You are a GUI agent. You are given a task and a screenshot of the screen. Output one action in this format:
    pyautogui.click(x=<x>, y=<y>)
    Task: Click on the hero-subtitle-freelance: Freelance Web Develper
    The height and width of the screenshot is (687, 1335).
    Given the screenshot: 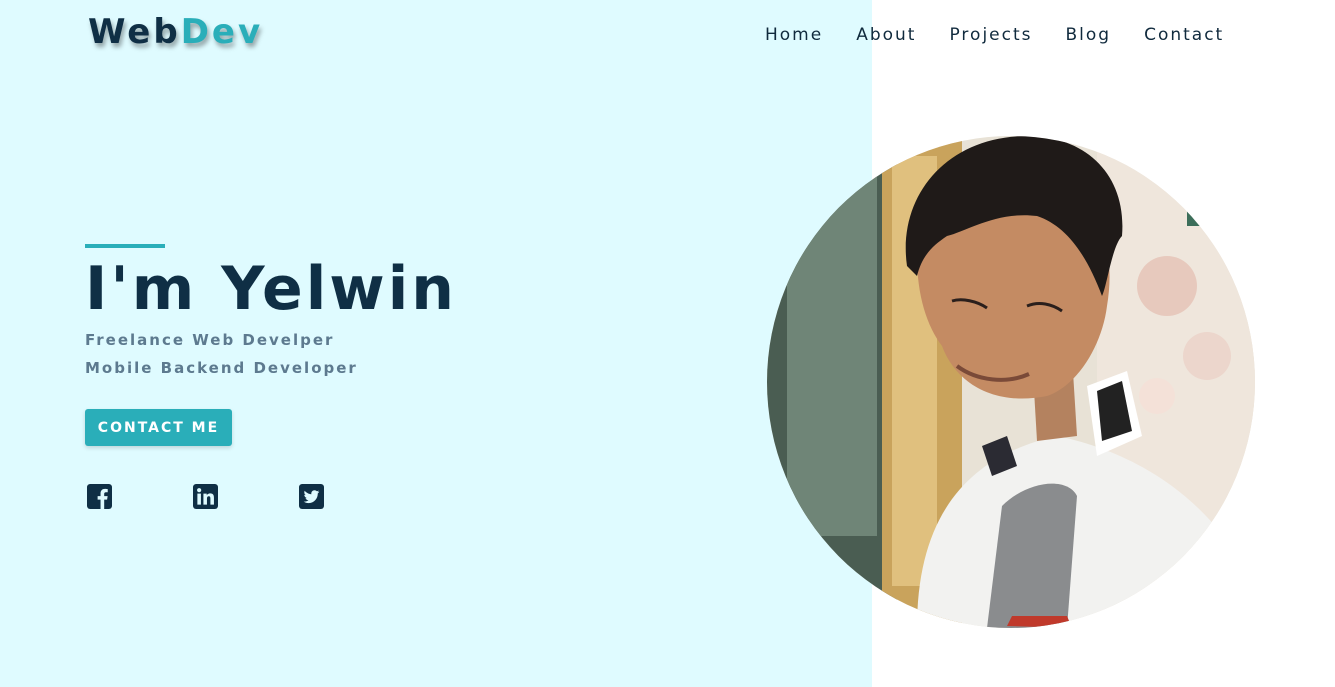 What is the action you would take?
    pyautogui.click(x=210, y=340)
    